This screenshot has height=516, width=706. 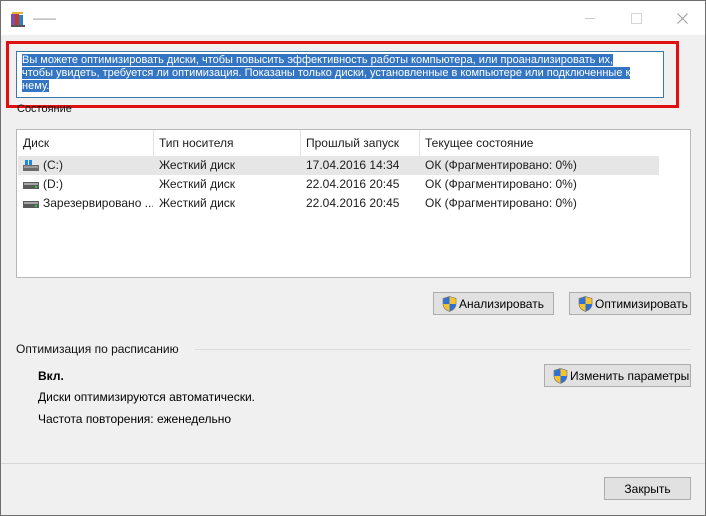 What do you see at coordinates (53, 165) in the screenshot?
I see `disk-name: (C:)` at bounding box center [53, 165].